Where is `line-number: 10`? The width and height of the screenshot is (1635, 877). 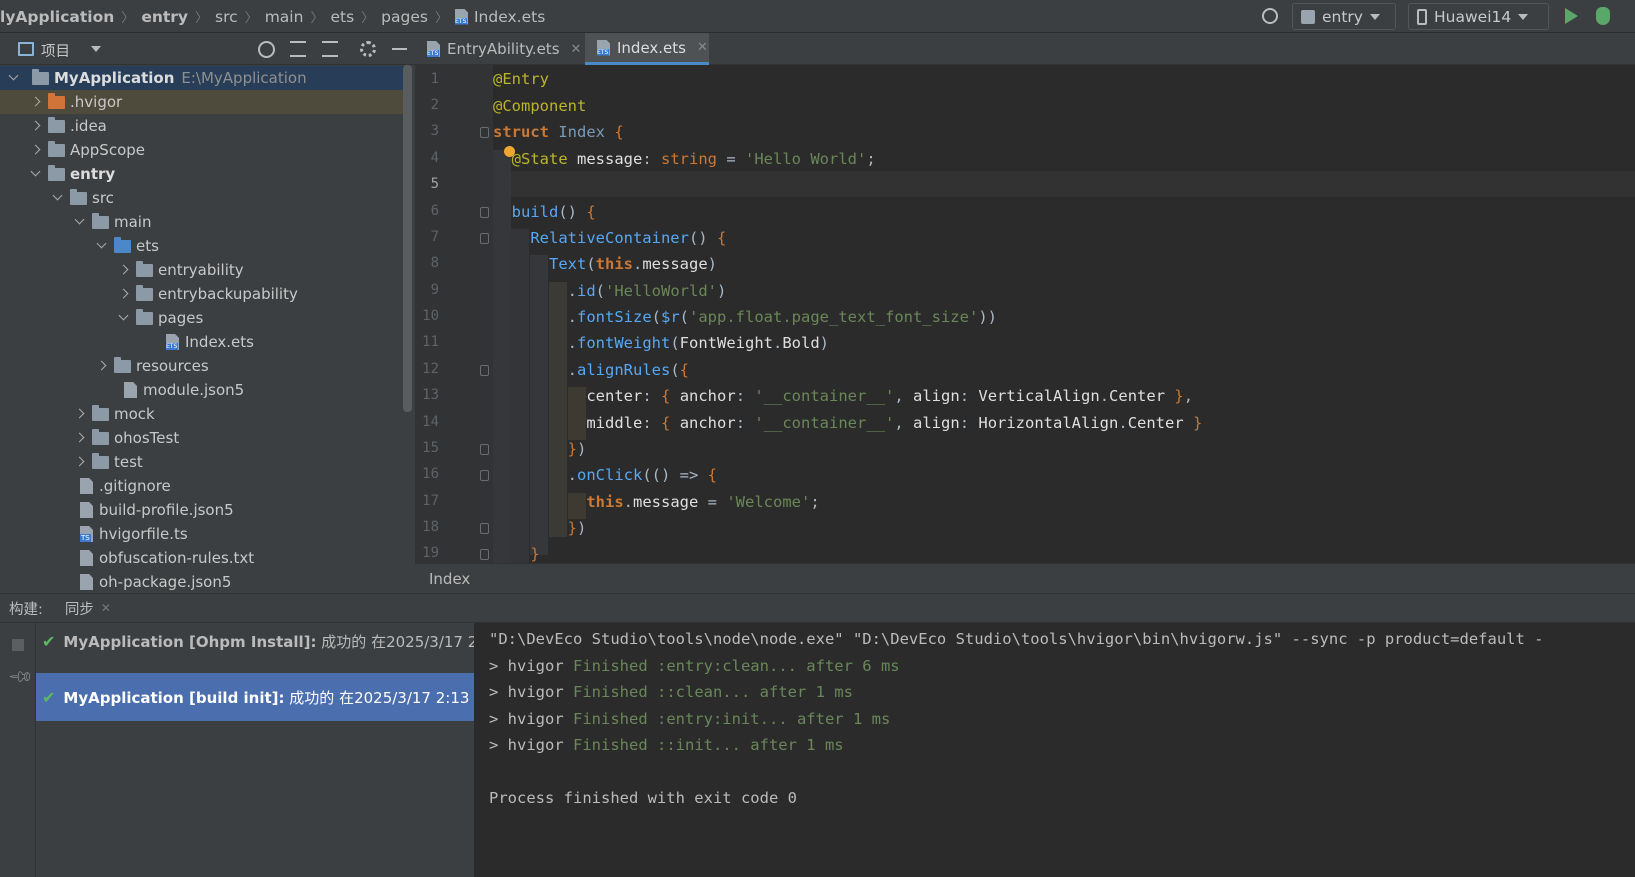 line-number: 10 is located at coordinates (430, 316).